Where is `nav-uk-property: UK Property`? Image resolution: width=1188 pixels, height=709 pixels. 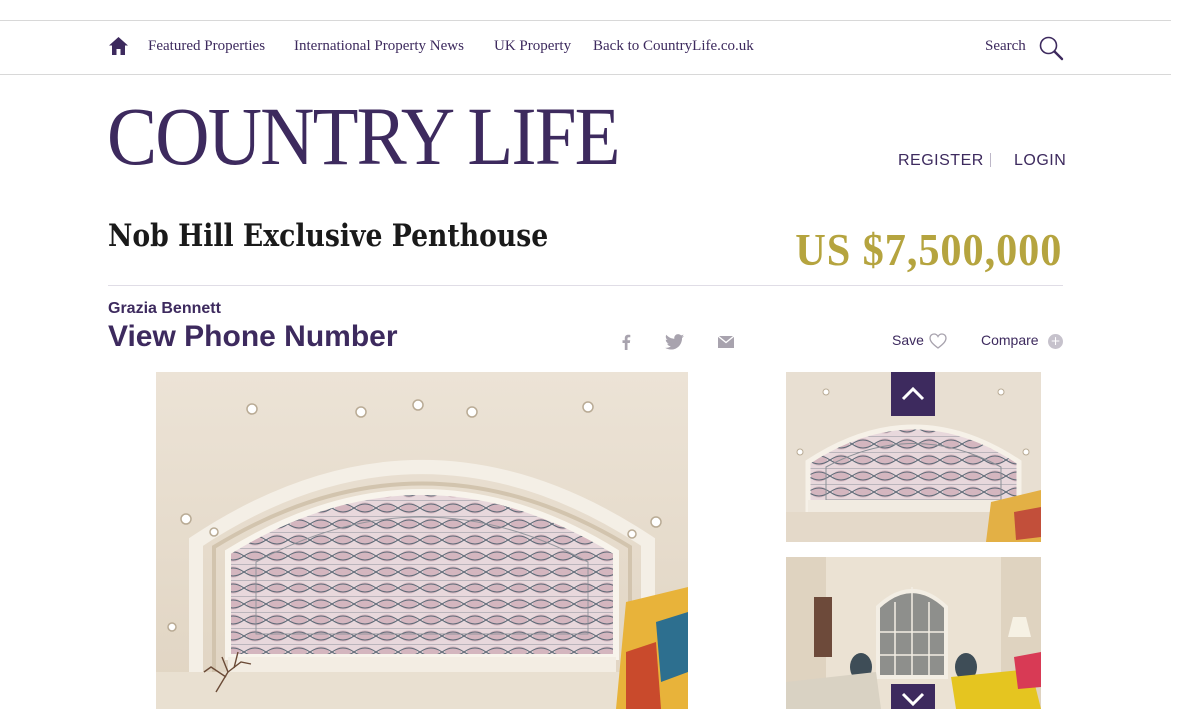 nav-uk-property: UK Property is located at coordinates (532, 46).